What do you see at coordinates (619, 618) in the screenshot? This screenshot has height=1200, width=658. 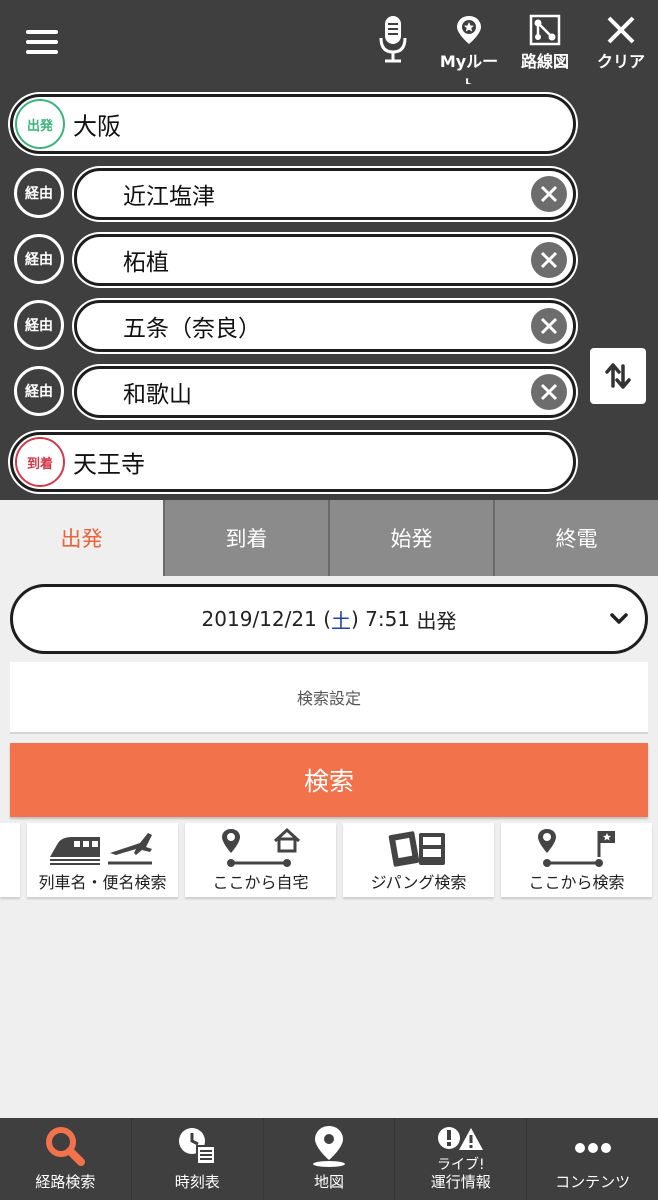 I see `chevron-down-icon` at bounding box center [619, 618].